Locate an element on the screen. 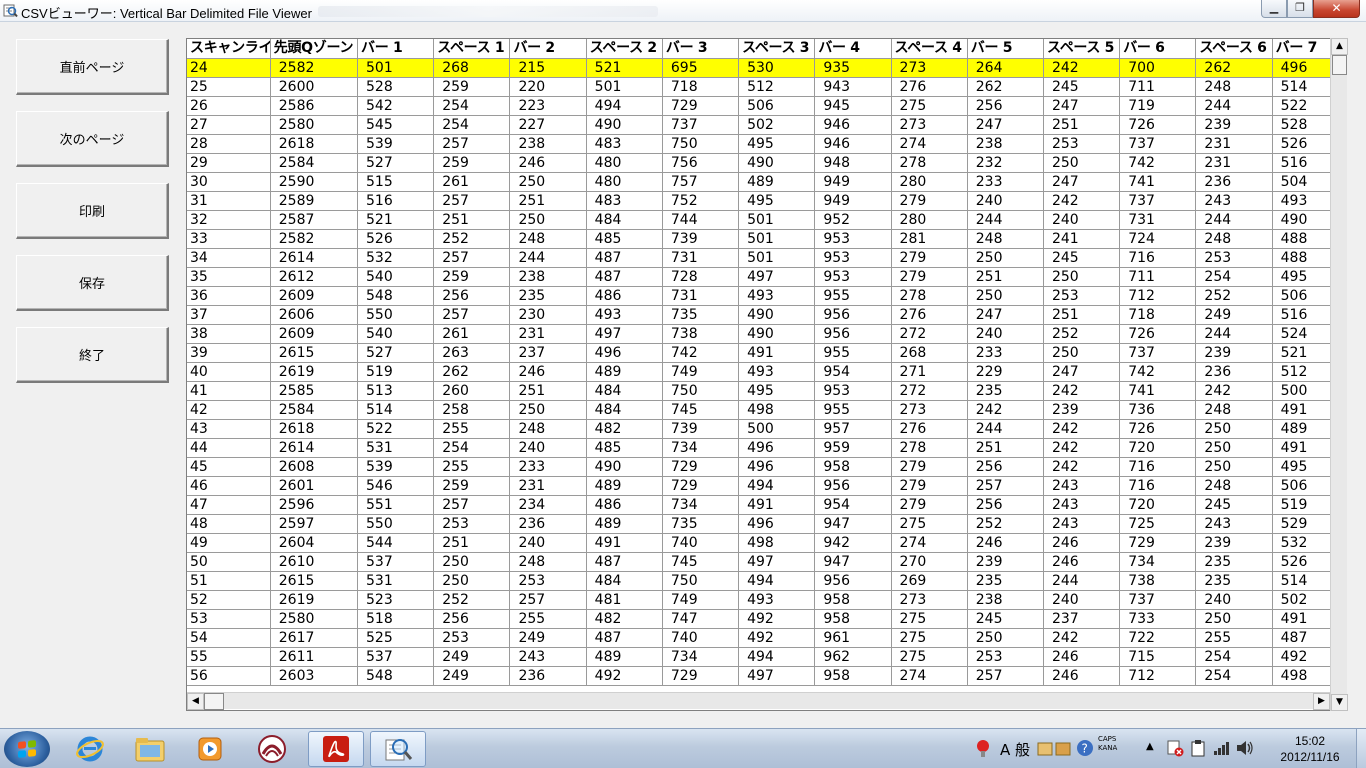 The height and width of the screenshot is (768, 1366). table-cell: 729 is located at coordinates (701, 486).